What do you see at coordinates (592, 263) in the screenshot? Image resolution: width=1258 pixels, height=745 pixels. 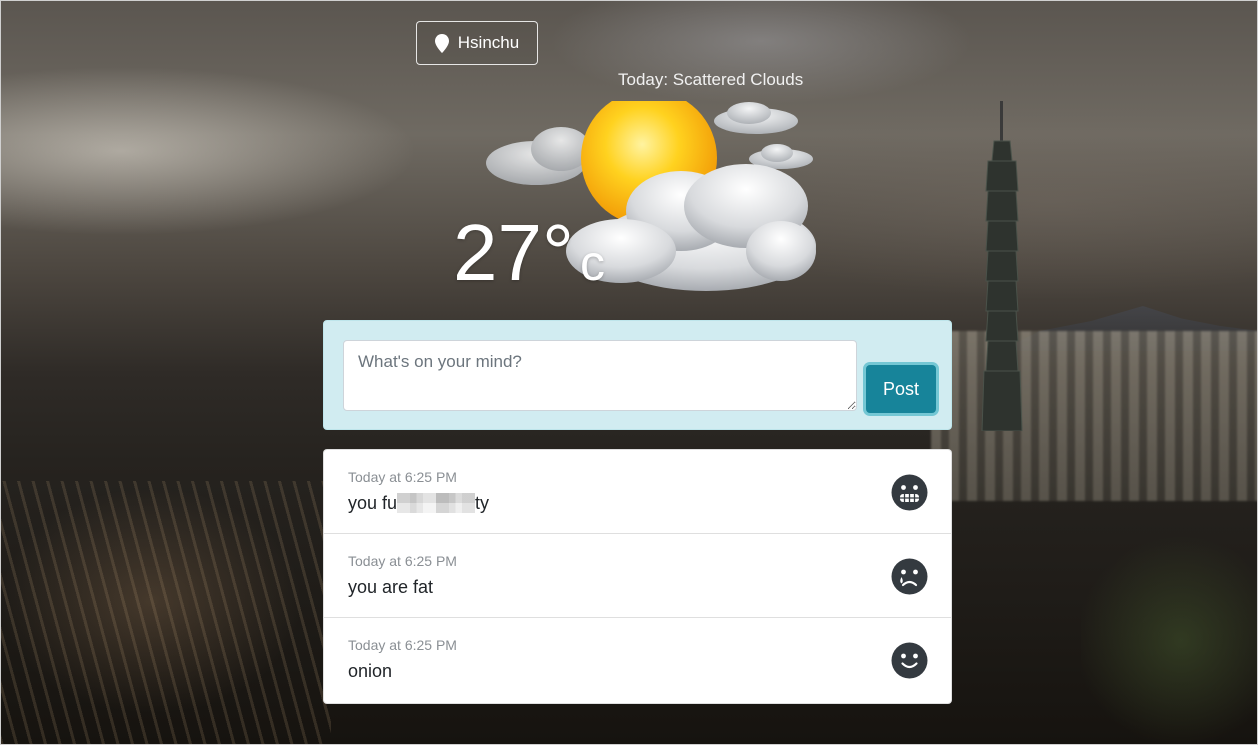 I see `temperature-unit: c` at bounding box center [592, 263].